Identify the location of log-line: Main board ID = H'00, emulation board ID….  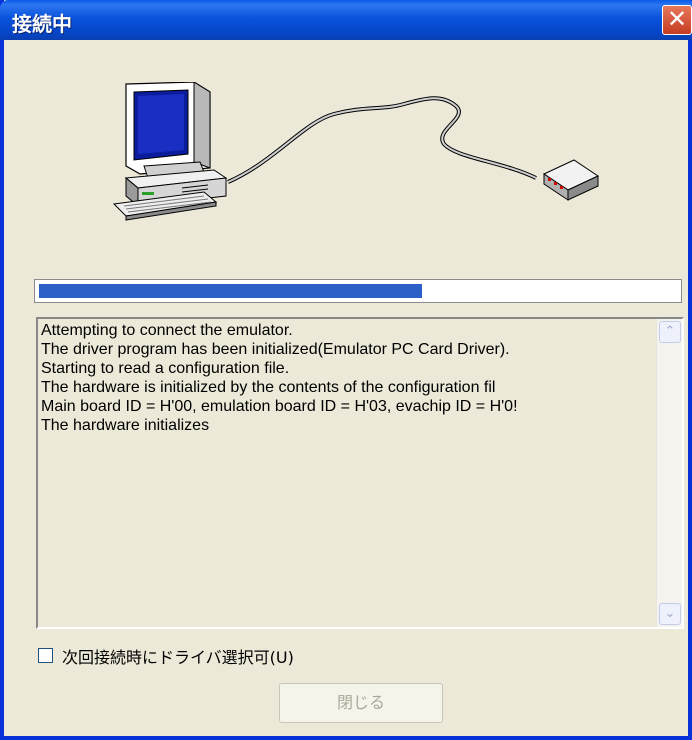
(279, 406).